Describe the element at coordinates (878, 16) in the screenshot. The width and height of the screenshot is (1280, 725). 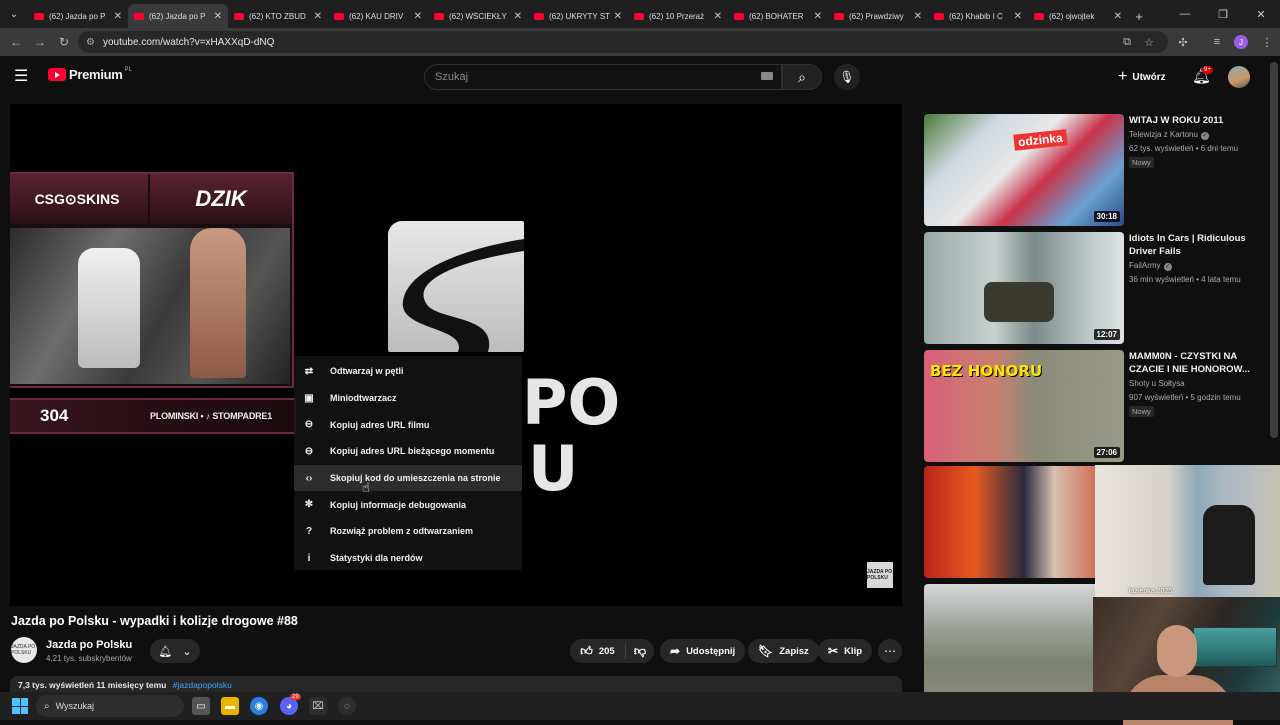
I see `browser-tab: (62) Prawdziwy ✕` at that location.